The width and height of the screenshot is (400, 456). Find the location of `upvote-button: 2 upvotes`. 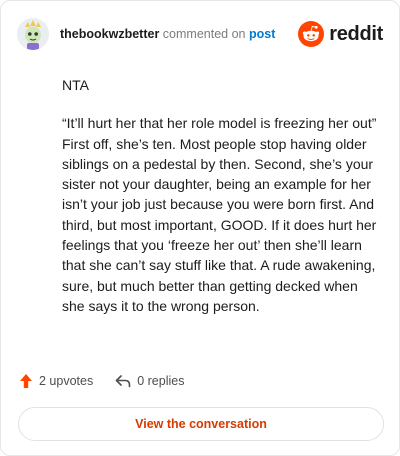

upvote-button: 2 upvotes is located at coordinates (56, 381).